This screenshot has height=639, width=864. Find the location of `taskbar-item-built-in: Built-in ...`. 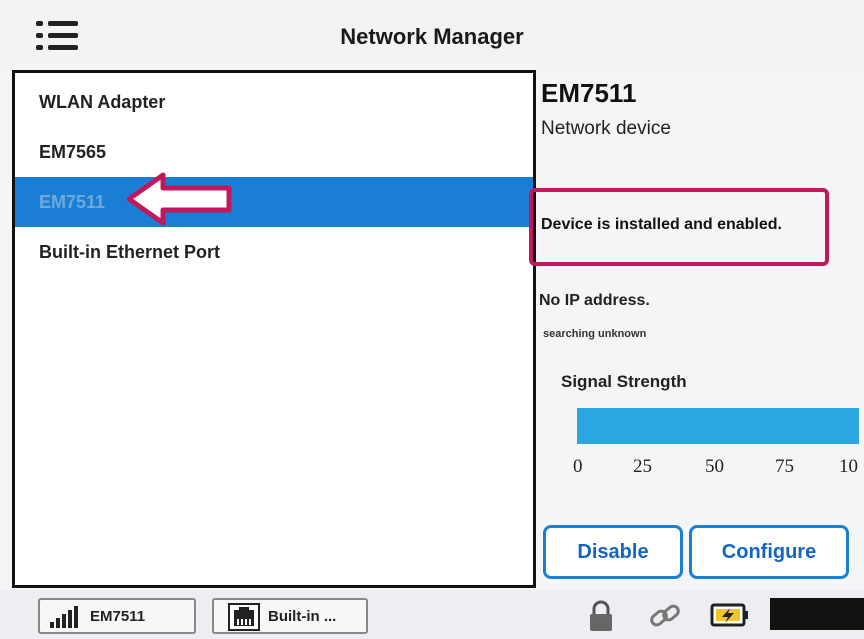

taskbar-item-built-in: Built-in ... is located at coordinates (290, 616).